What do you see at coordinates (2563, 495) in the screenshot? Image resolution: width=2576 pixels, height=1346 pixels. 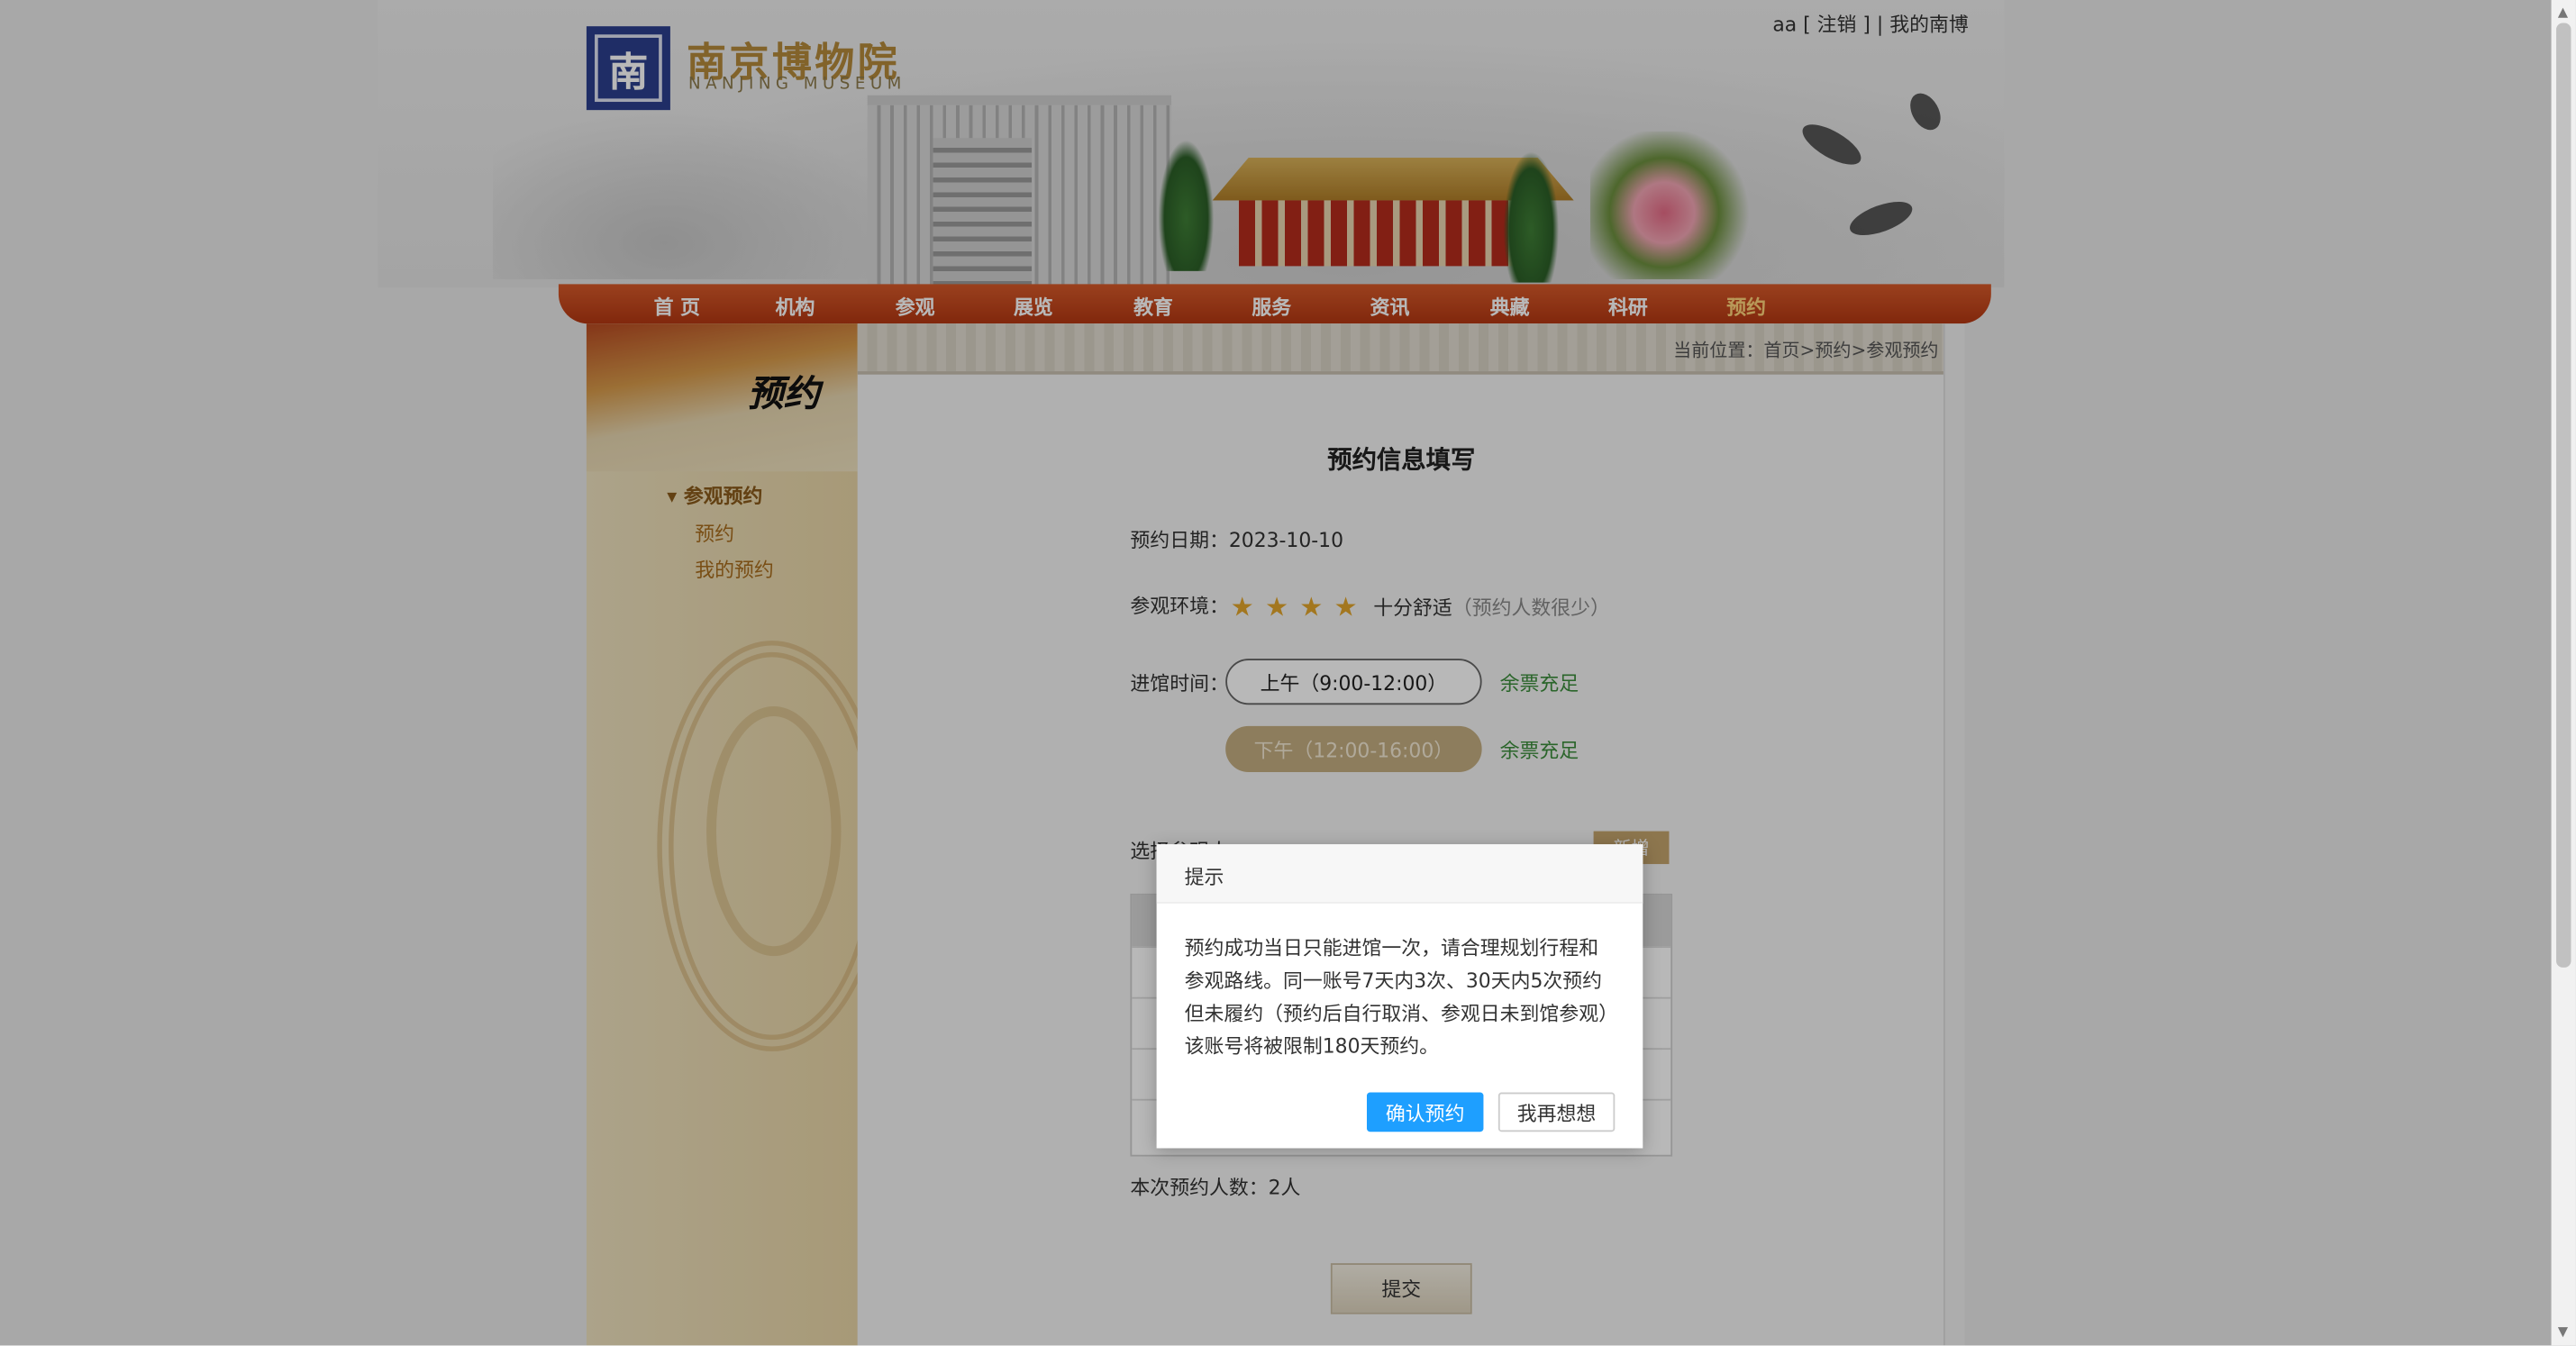 I see `scrollbar-thumb` at bounding box center [2563, 495].